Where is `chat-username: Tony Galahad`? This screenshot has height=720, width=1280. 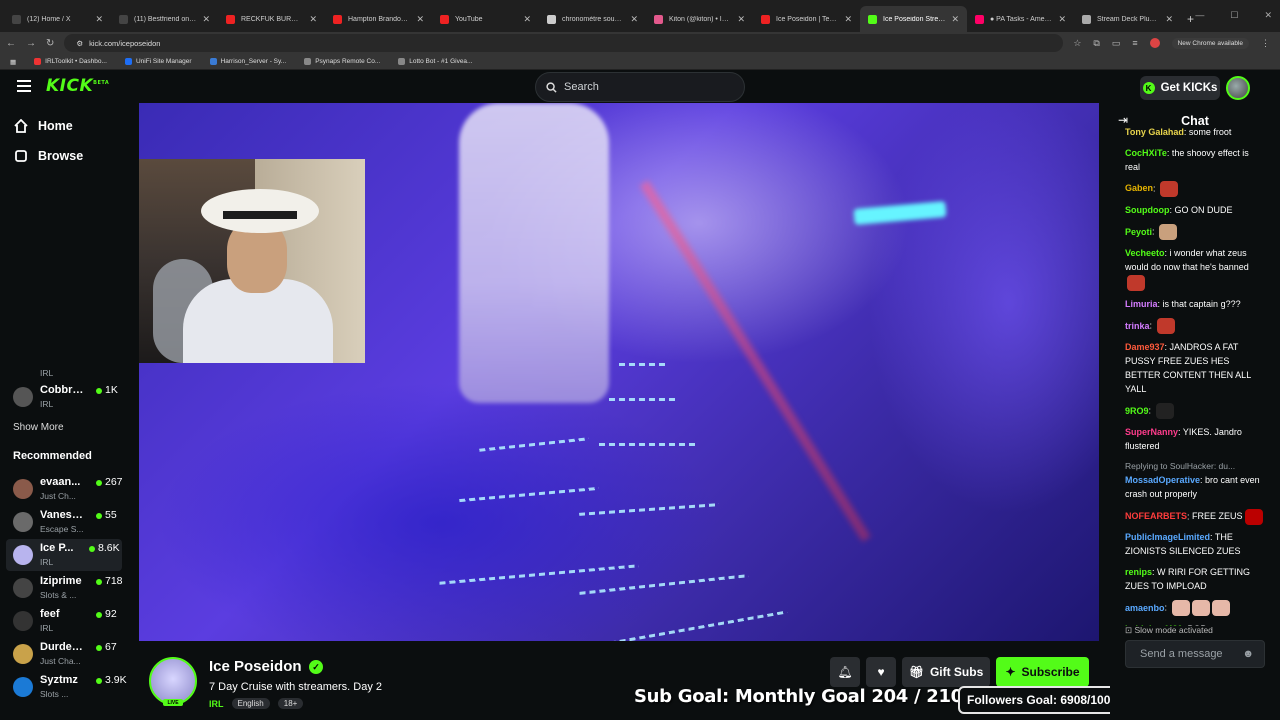
chat-username: Tony Galahad is located at coordinates (1154, 132).